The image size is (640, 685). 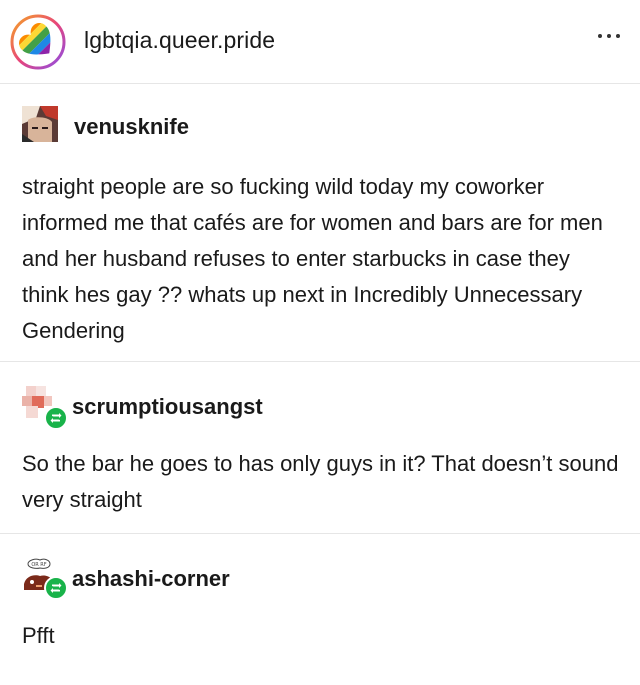 I want to click on pride-heart-avatar, so click(x=38, y=42).